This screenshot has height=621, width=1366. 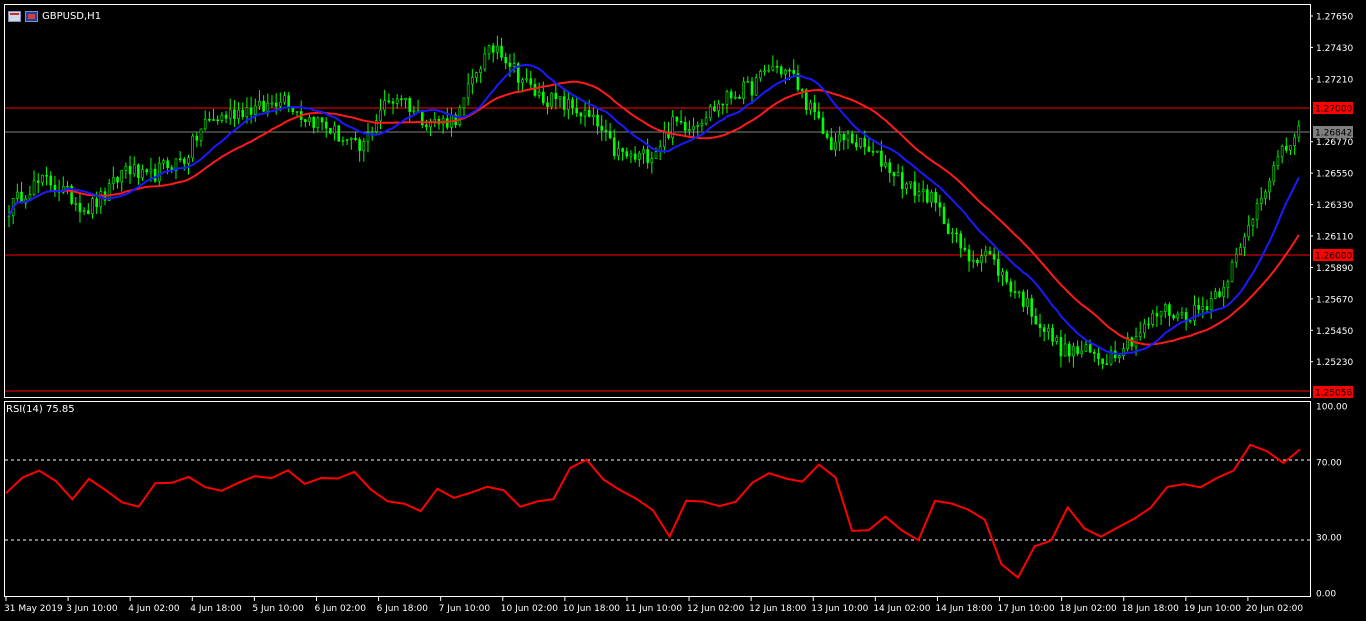 What do you see at coordinates (1212, 609) in the screenshot?
I see `time-axis-label: 19 Jun 10:00` at bounding box center [1212, 609].